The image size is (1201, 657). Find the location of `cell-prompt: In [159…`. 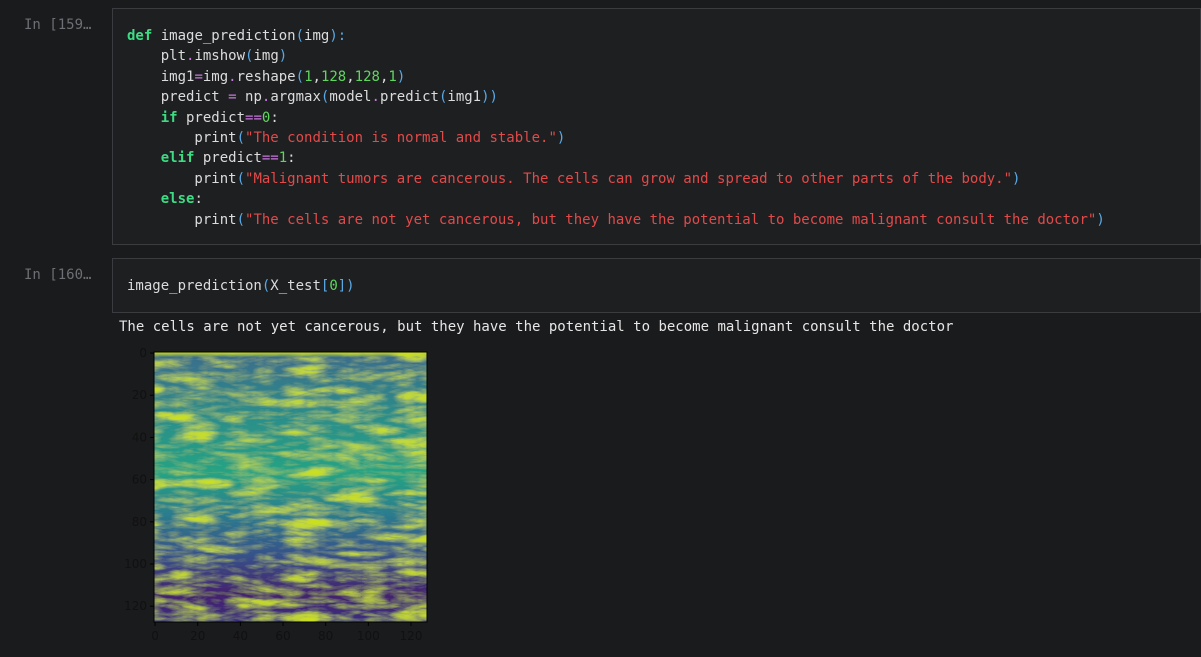

cell-prompt: In [159… is located at coordinates (58, 25).